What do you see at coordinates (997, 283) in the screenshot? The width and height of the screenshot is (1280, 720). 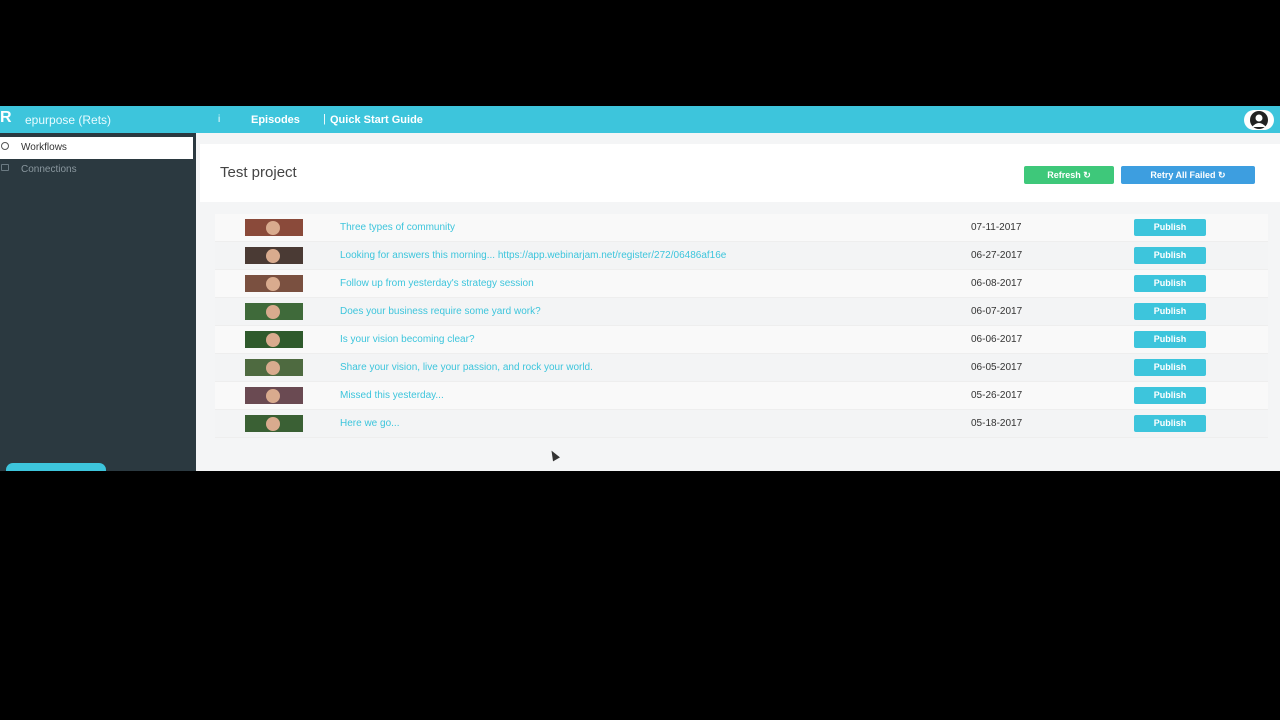 I see `episode-date: 06-08-2017` at bounding box center [997, 283].